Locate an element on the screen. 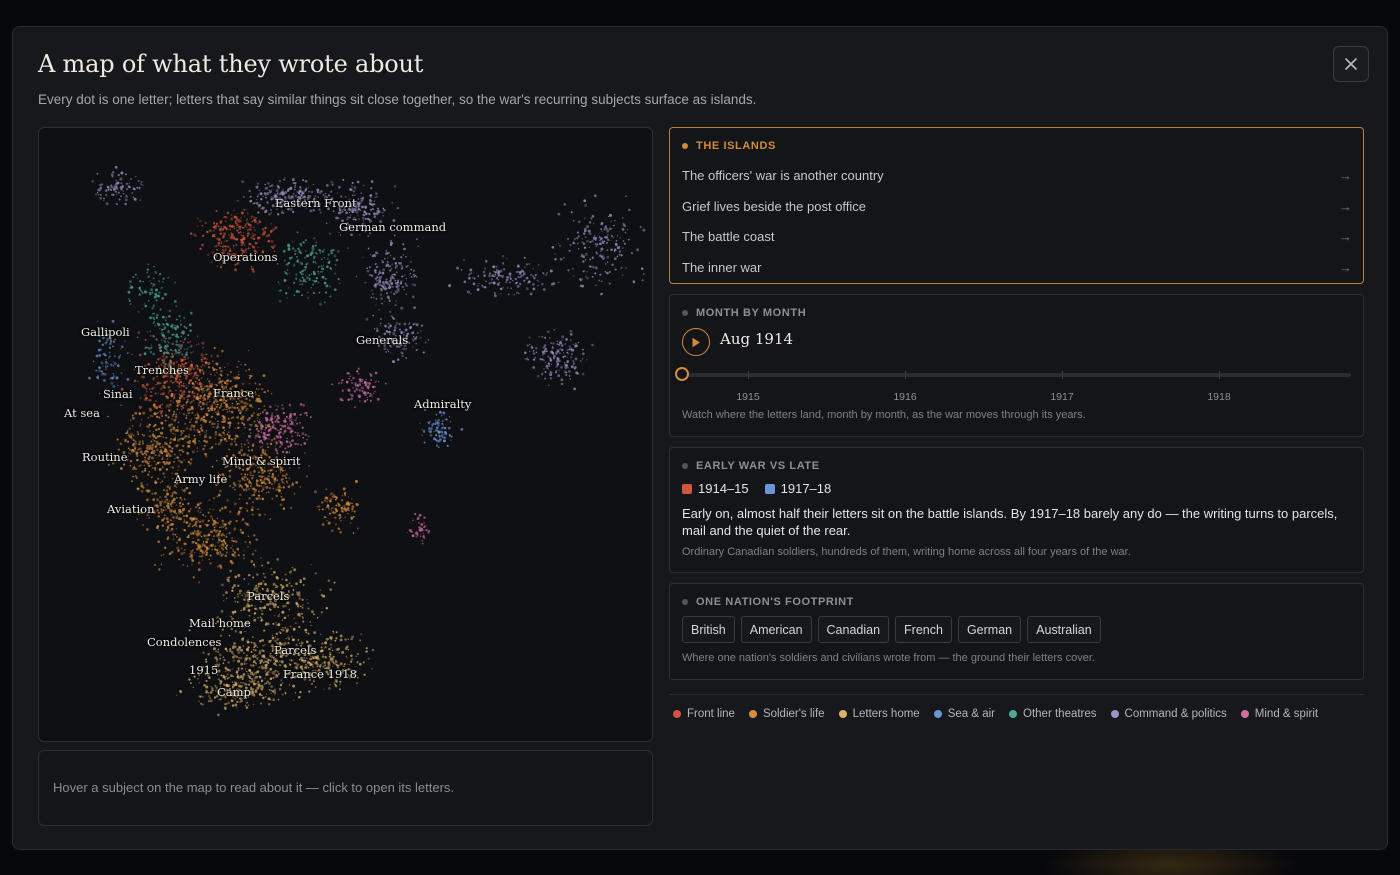 The height and width of the screenshot is (875, 1400). close-button is located at coordinates (1351, 64).